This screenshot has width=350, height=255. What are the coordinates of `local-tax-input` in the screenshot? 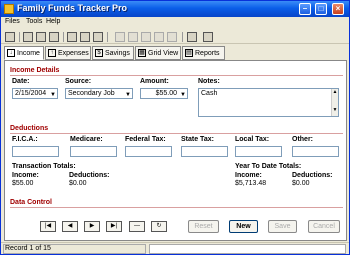 It's located at (258, 151).